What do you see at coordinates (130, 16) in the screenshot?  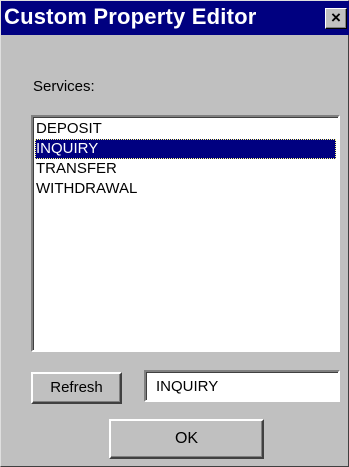 I see `window-title: Custom Property Editor` at bounding box center [130, 16].